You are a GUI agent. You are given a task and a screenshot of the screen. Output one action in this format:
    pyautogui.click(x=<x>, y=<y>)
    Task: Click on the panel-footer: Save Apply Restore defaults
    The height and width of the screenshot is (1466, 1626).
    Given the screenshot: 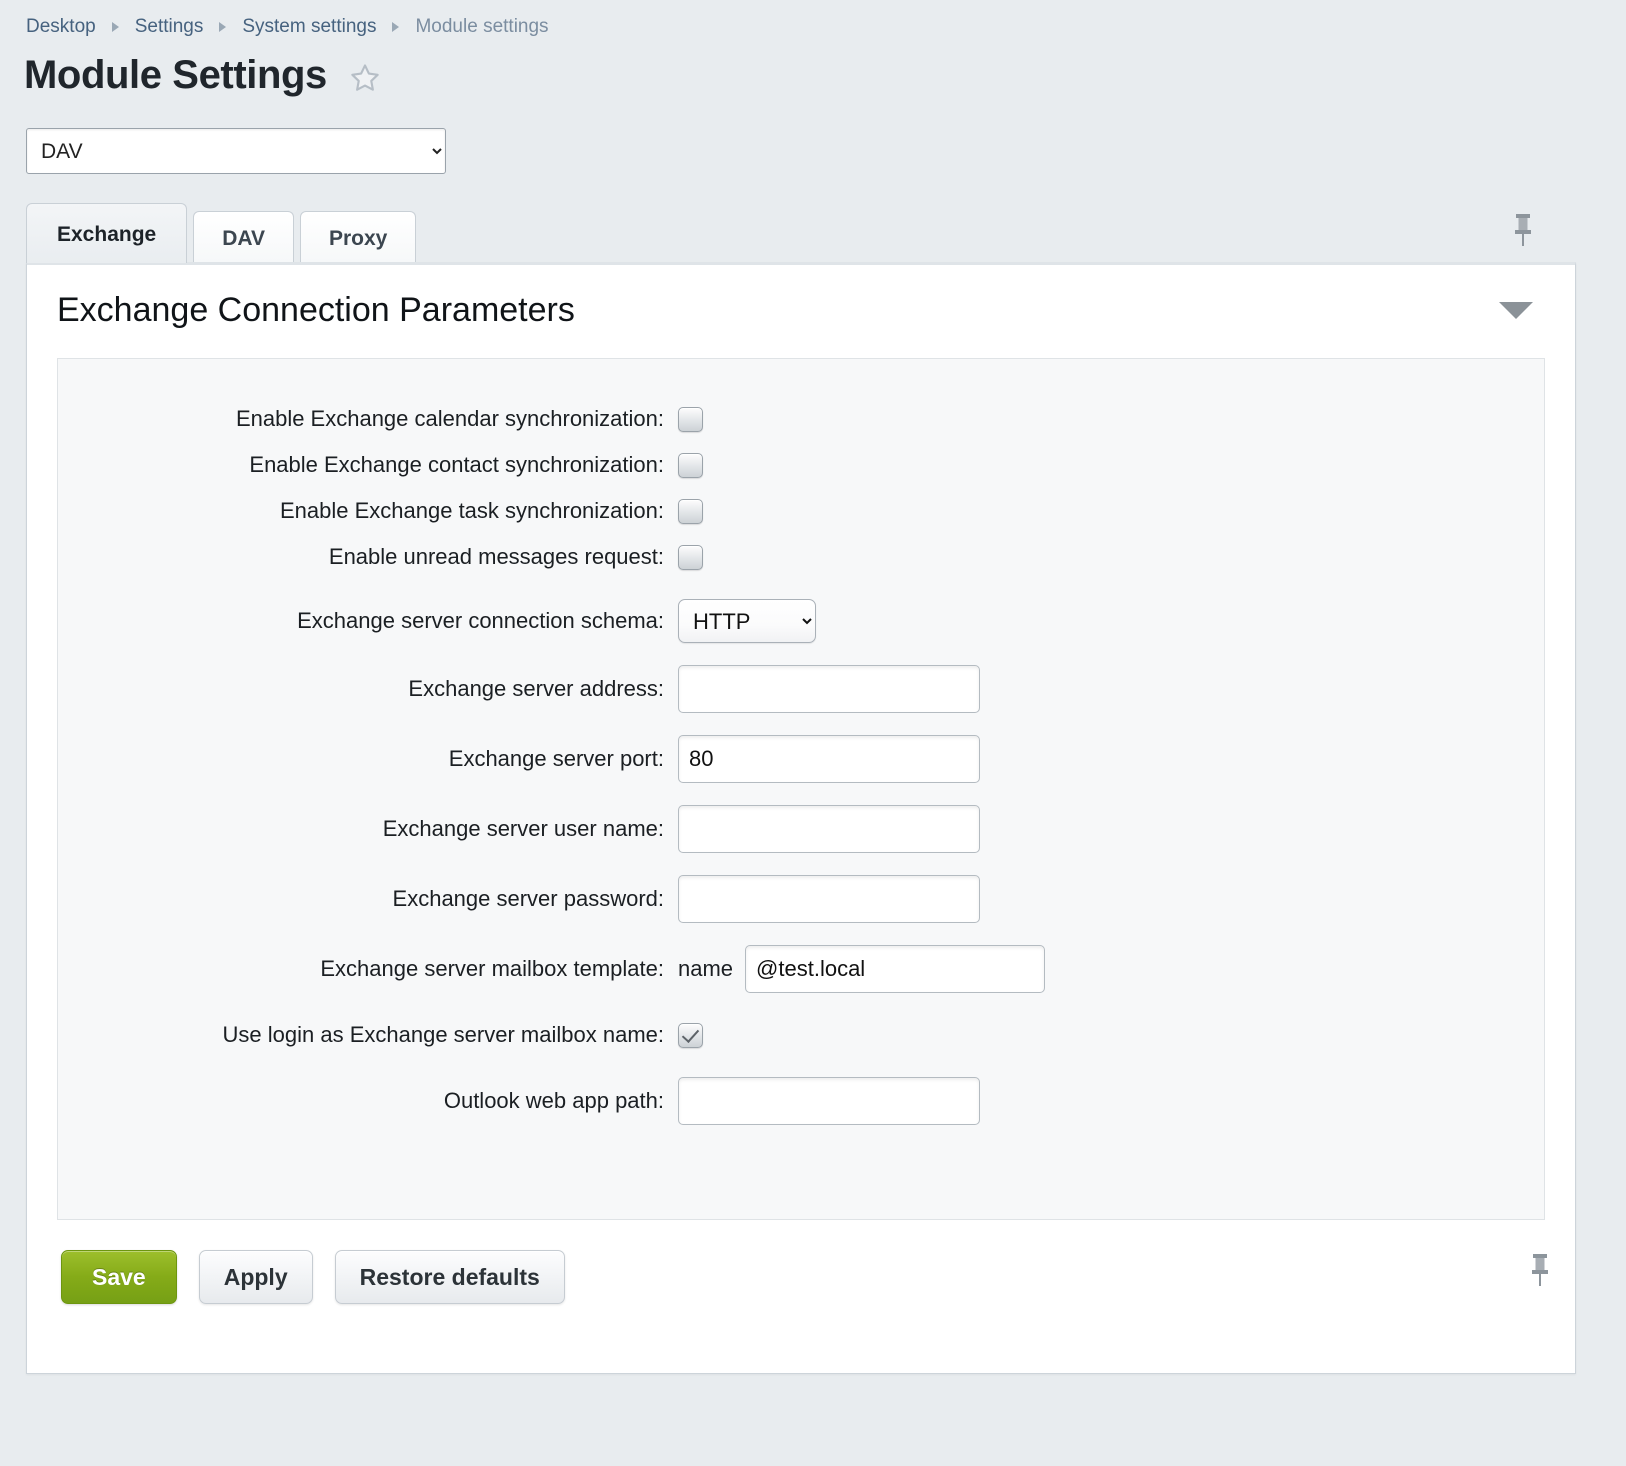 What is the action you would take?
    pyautogui.click(x=801, y=1262)
    